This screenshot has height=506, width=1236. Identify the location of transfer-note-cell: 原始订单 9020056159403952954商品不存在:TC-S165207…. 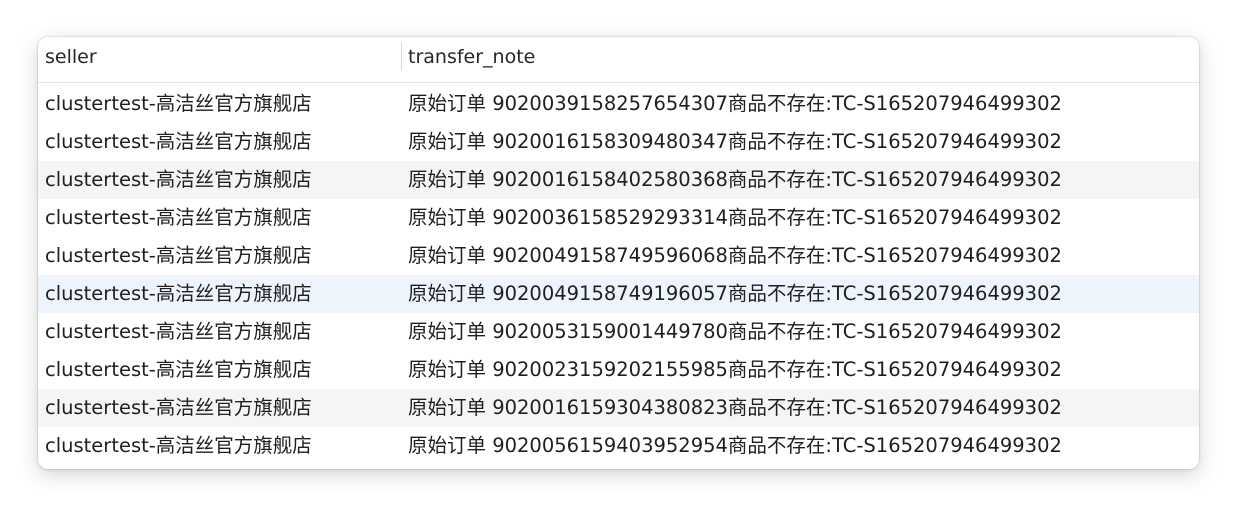
(735, 446).